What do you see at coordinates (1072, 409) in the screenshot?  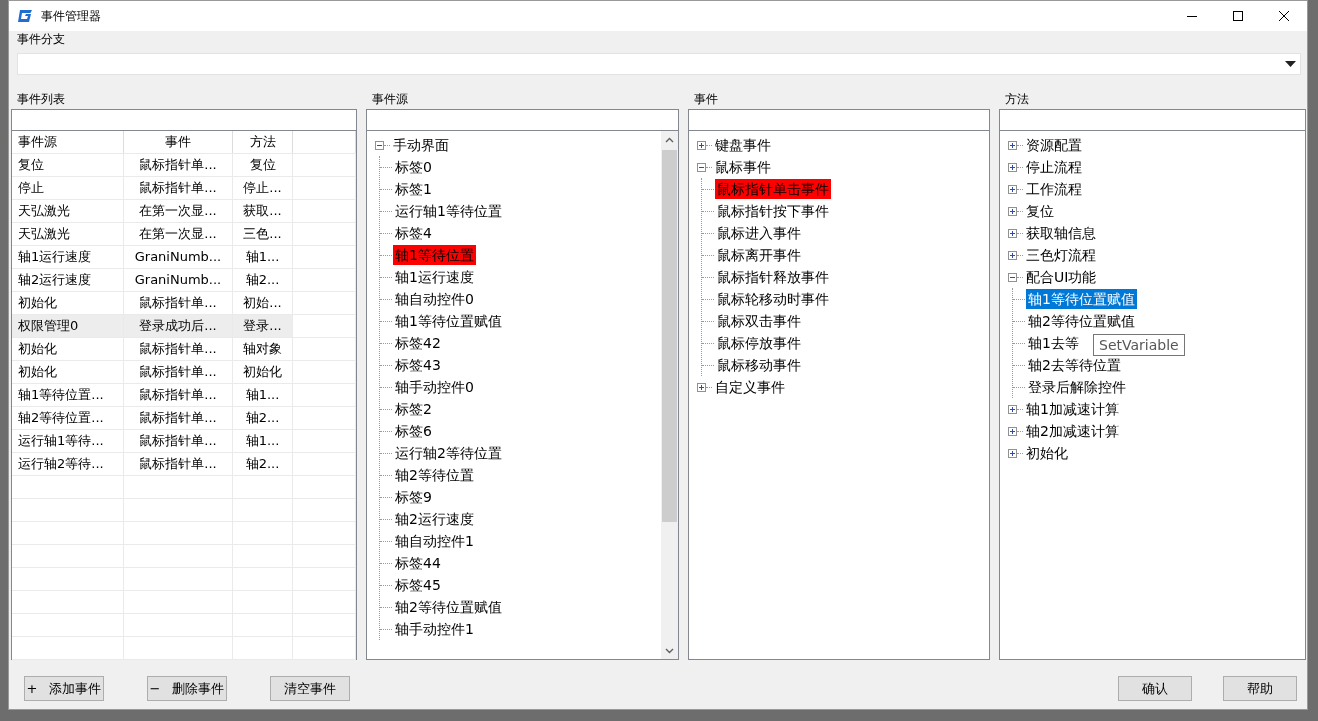 I see `tree-item: 轴1加减速计算` at bounding box center [1072, 409].